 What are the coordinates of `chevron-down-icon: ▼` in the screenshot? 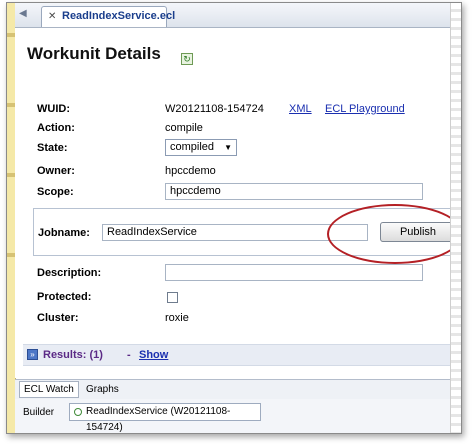 It's located at (228, 147).